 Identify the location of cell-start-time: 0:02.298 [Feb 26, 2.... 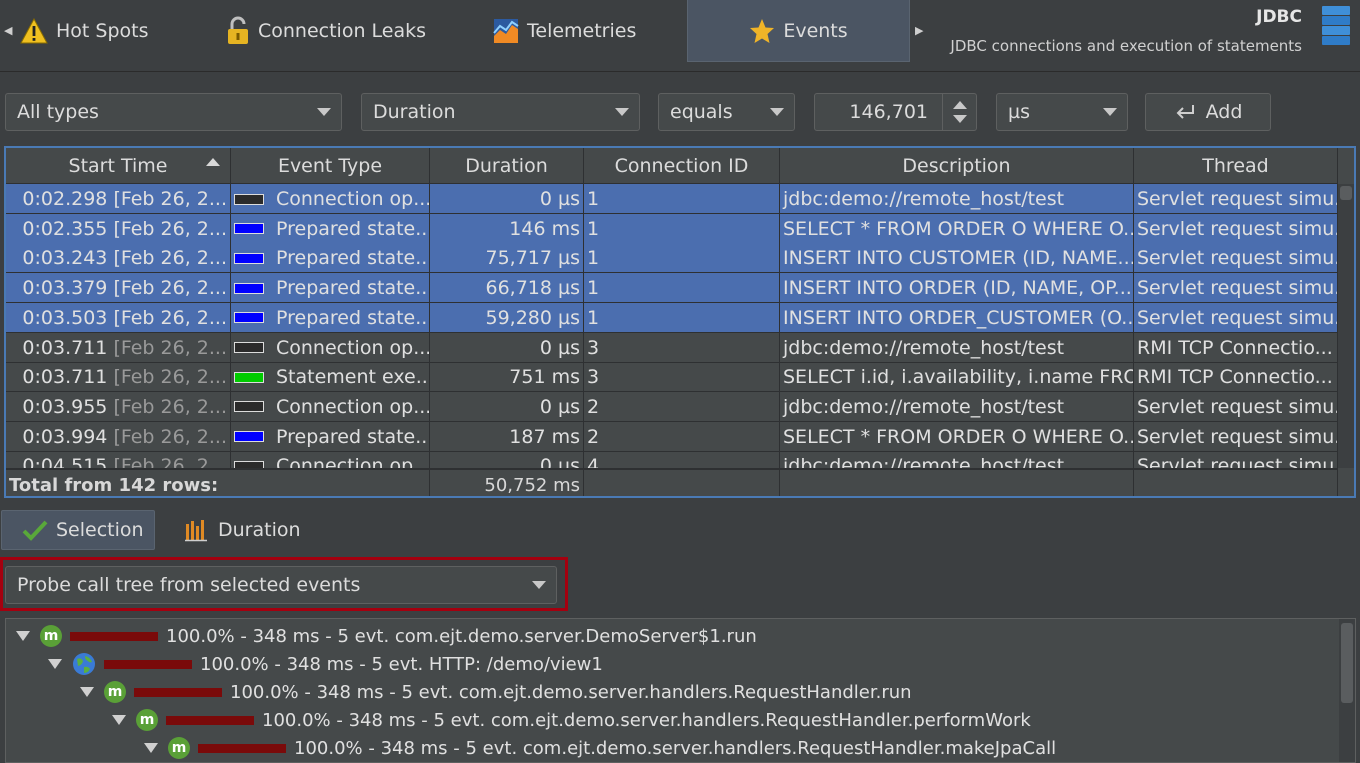
(118, 199).